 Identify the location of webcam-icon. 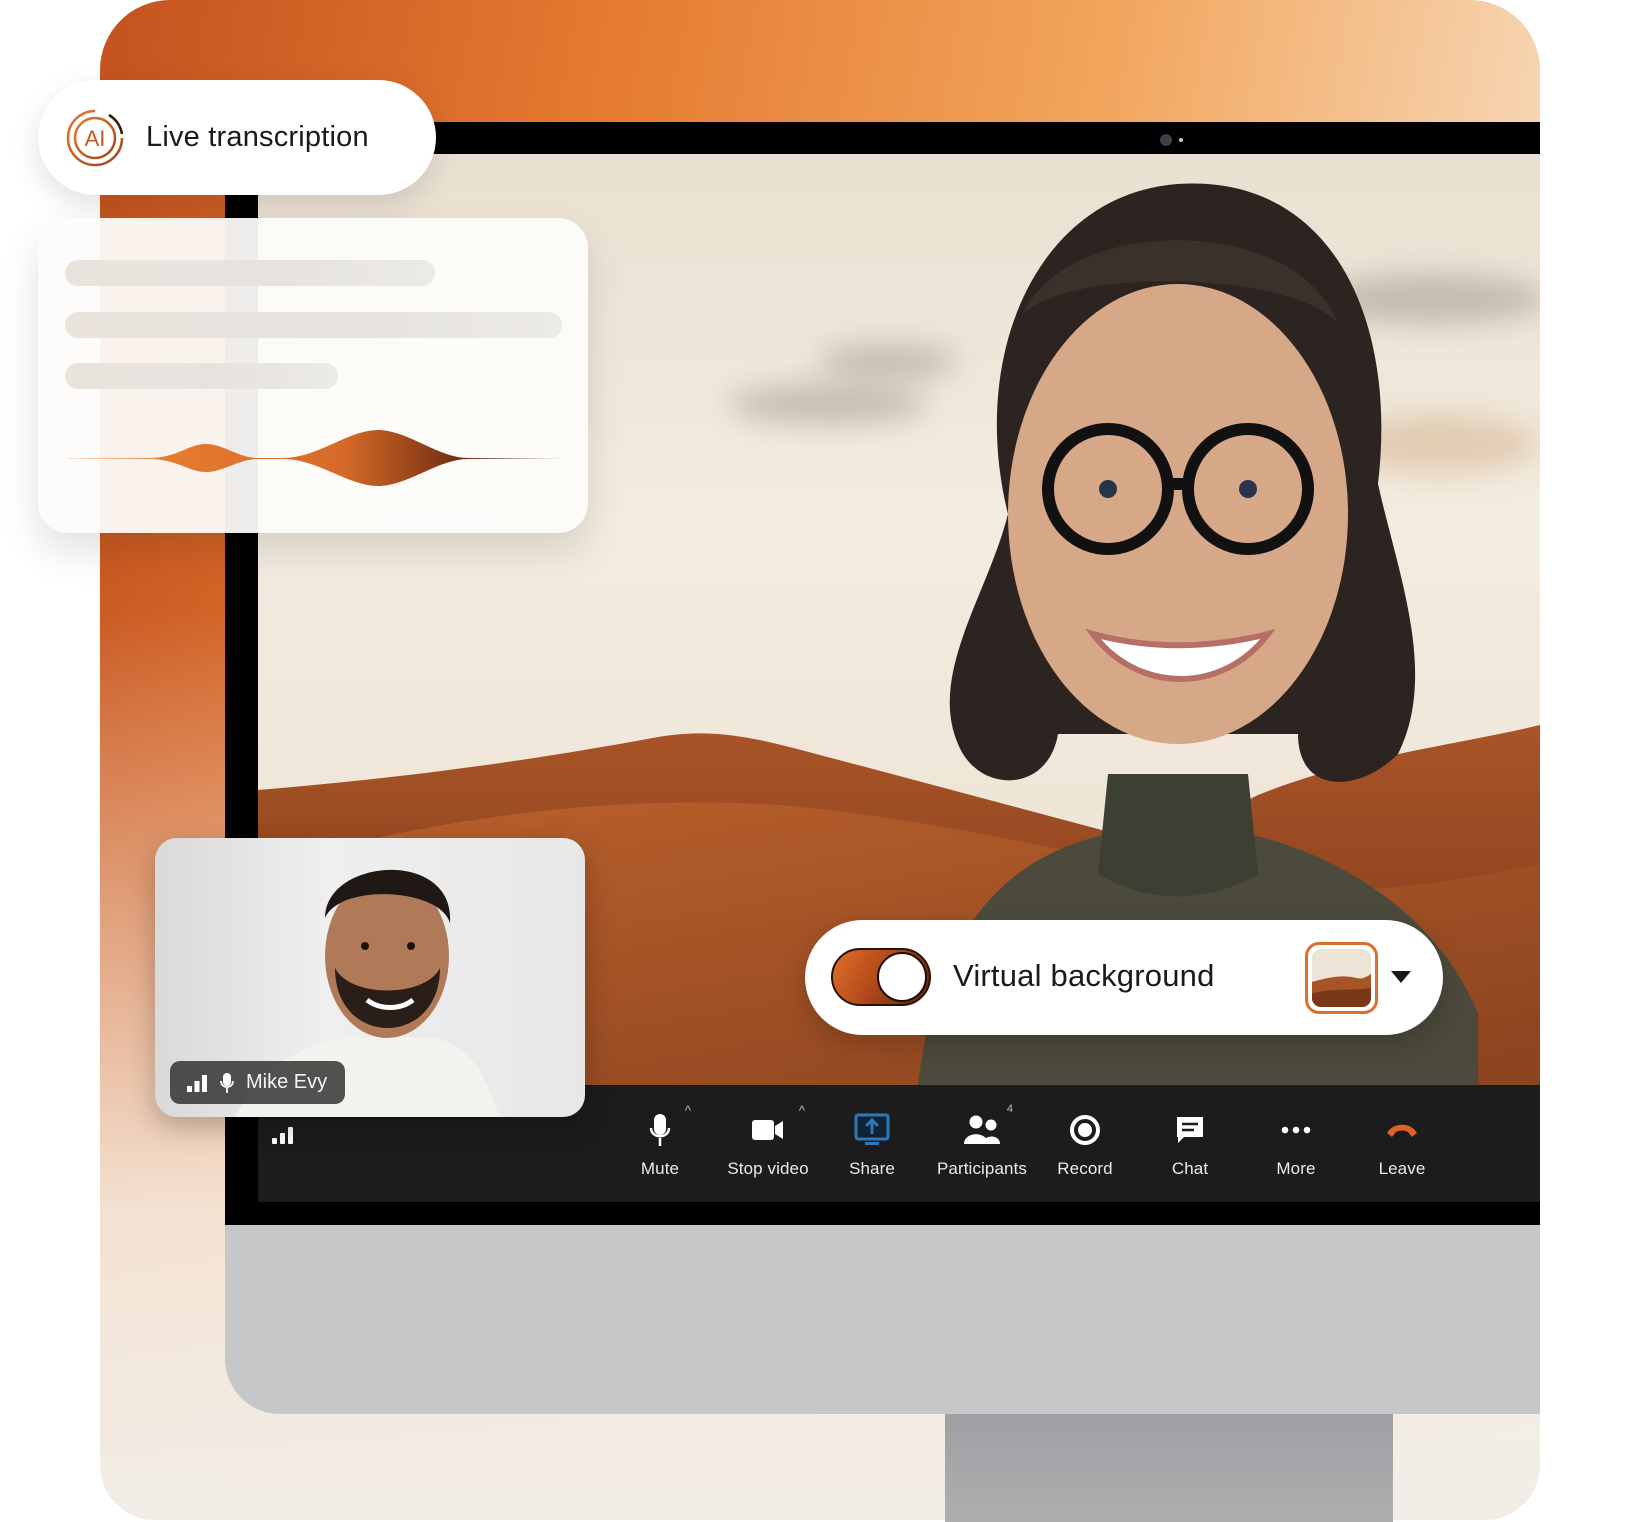
(1166, 140).